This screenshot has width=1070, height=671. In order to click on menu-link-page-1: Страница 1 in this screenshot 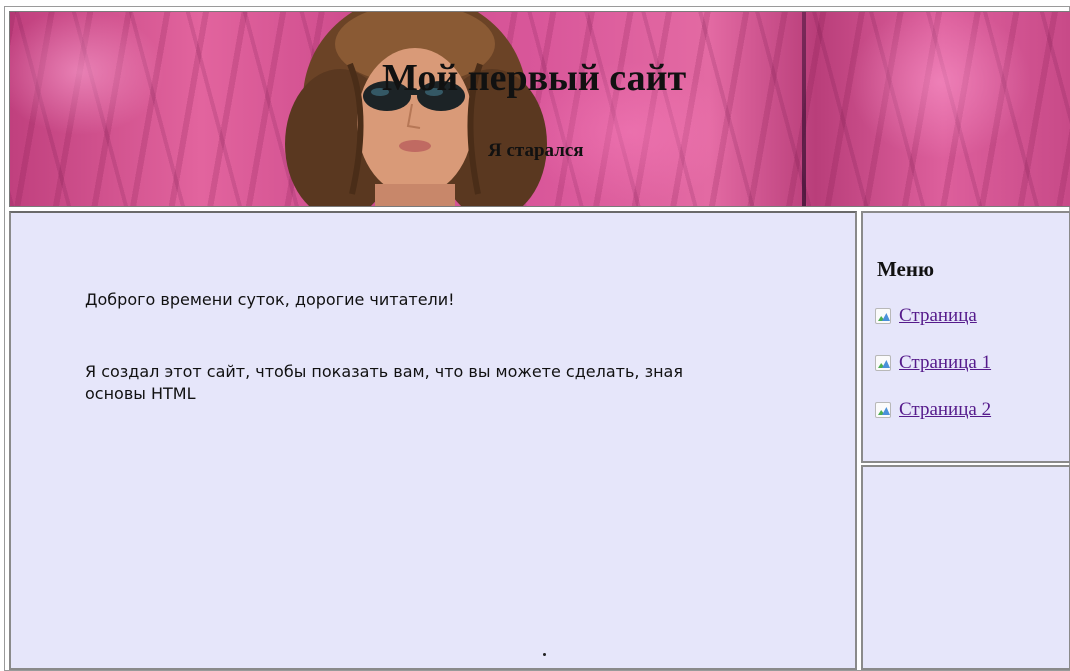, I will do `click(933, 363)`.